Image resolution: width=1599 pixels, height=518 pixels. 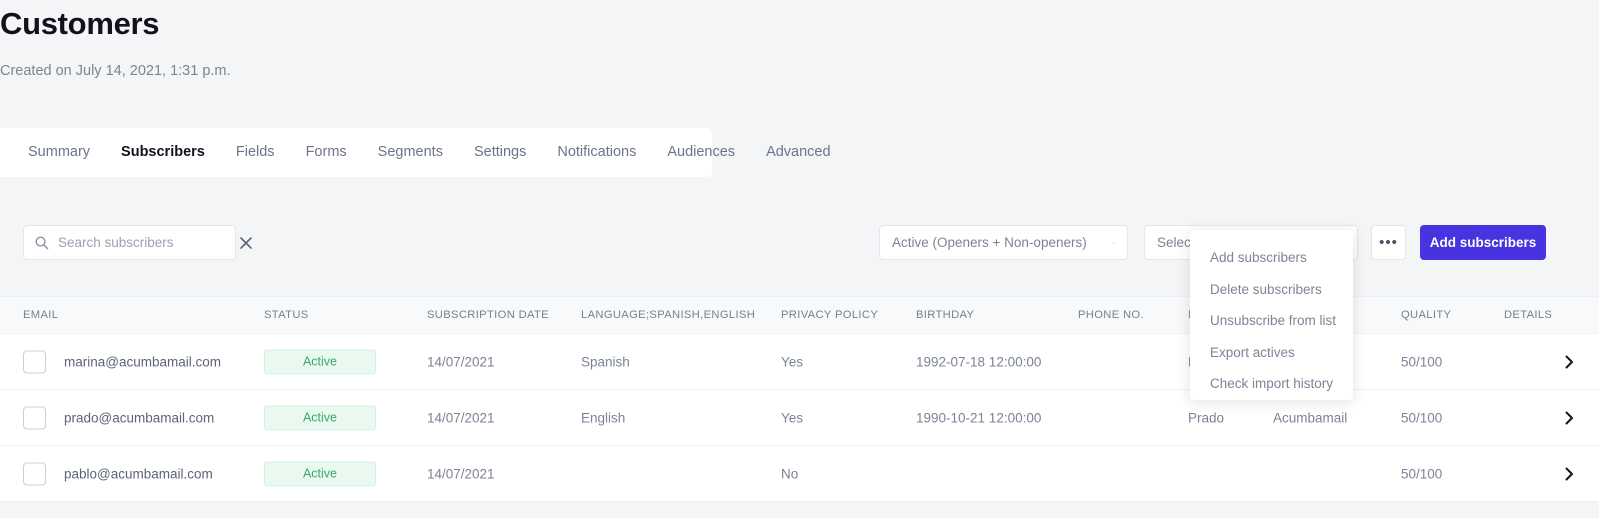 I want to click on menu-item-add-subscribers: Add subscribers, so click(x=1271, y=258).